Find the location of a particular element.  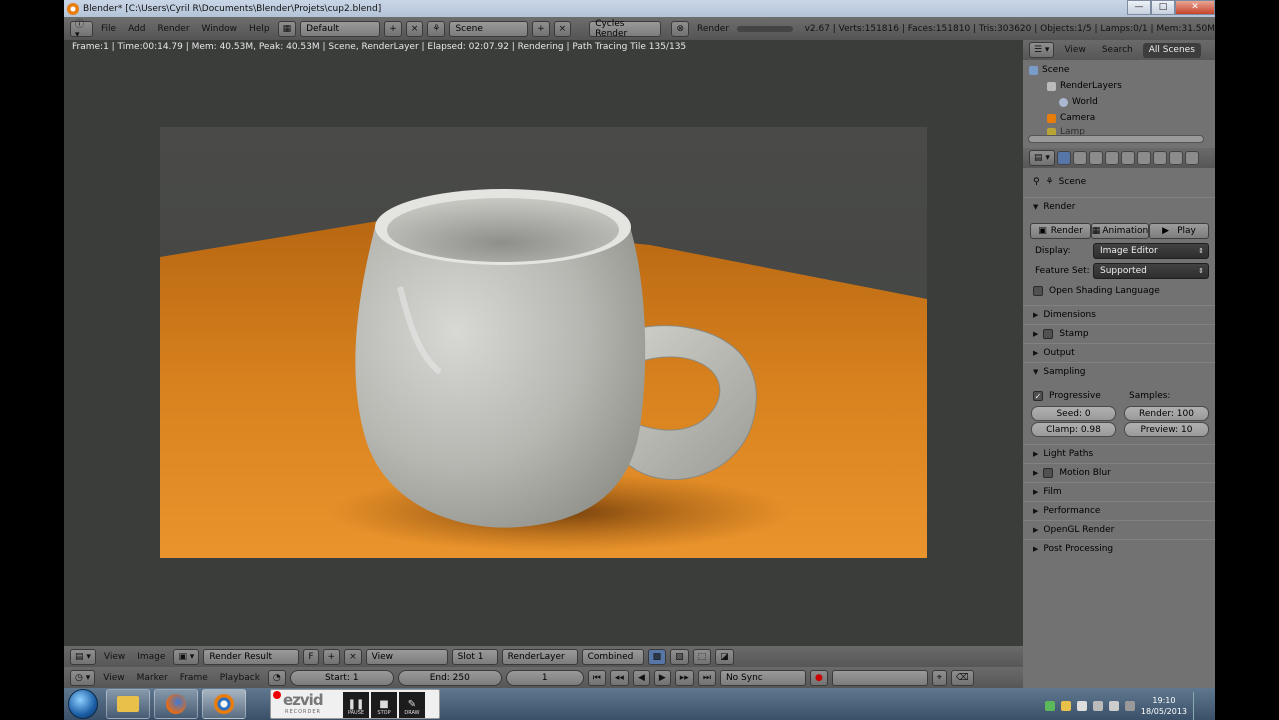

object-tab-icon is located at coordinates (1127, 158).